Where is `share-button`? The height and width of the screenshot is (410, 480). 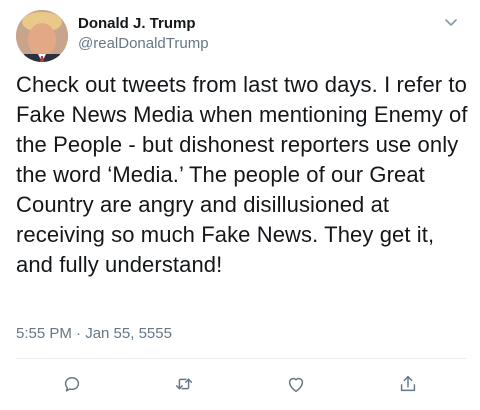 share-button is located at coordinates (408, 384).